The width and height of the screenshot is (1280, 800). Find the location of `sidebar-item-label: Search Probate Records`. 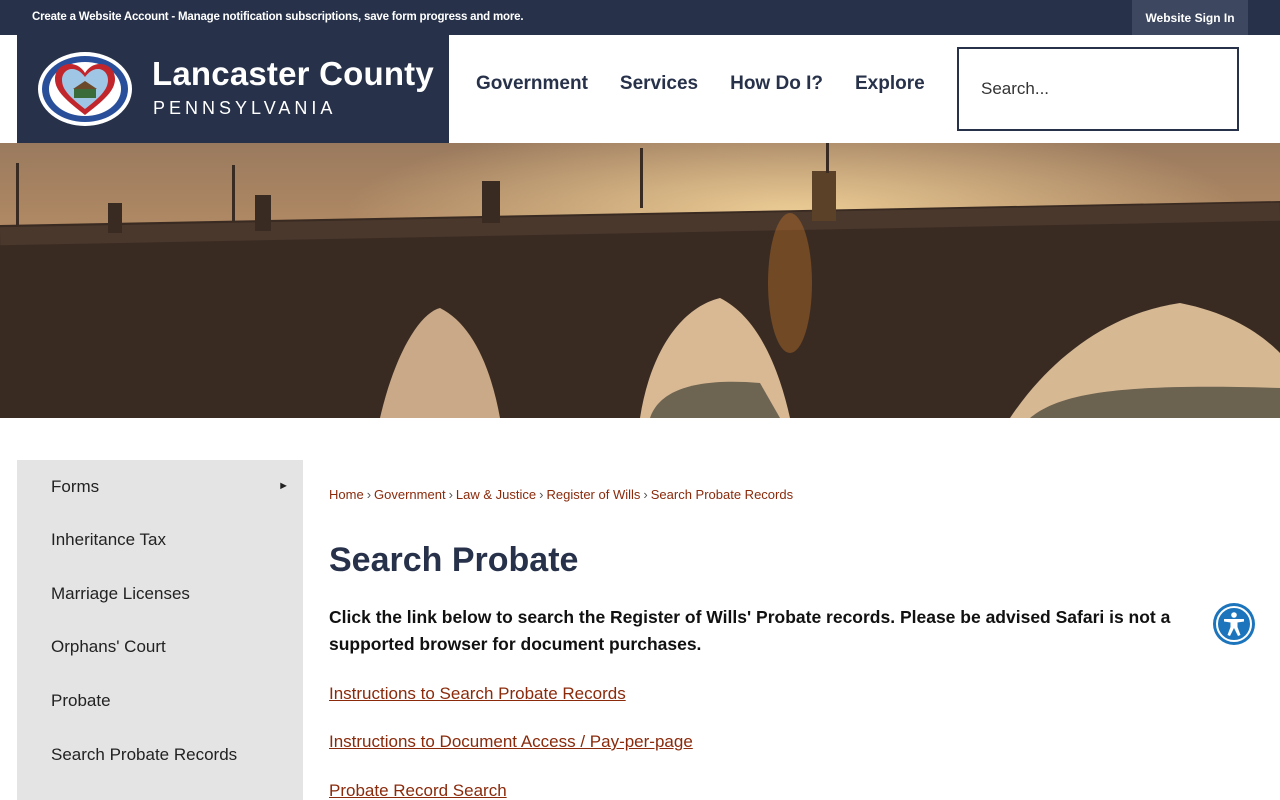

sidebar-item-label: Search Probate Records is located at coordinates (144, 754).